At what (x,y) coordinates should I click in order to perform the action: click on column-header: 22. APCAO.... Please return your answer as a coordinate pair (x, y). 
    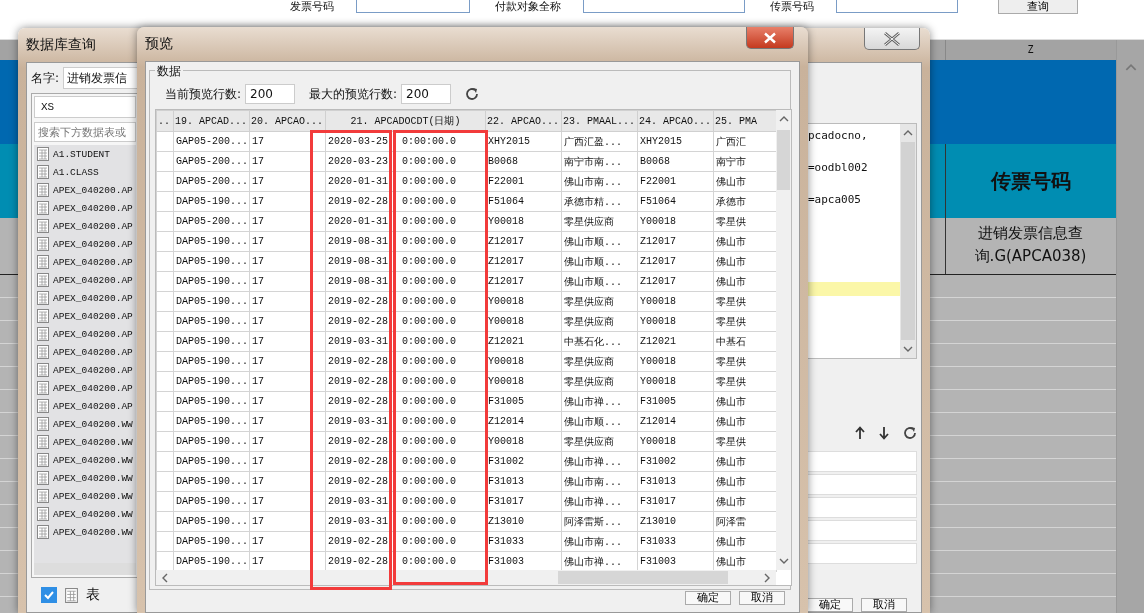
    Looking at the image, I should click on (523, 121).